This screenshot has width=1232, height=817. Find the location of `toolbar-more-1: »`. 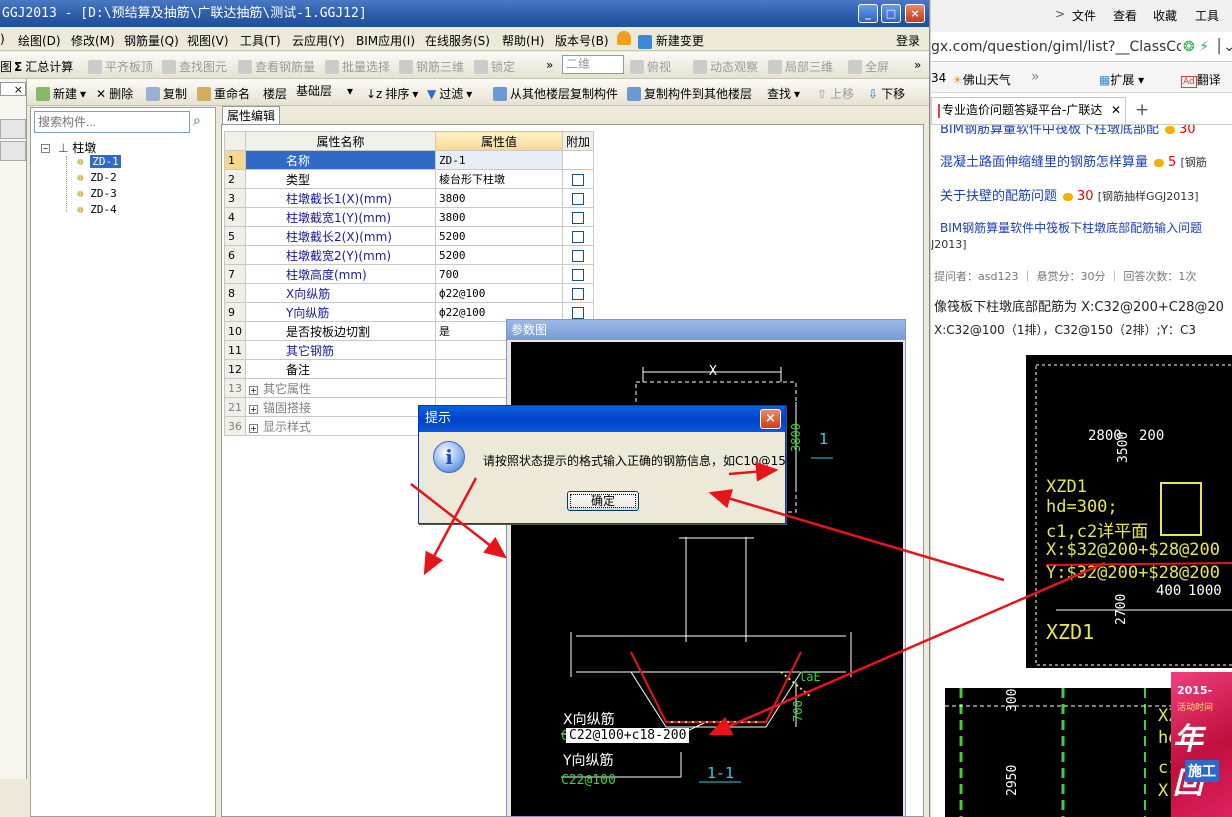

toolbar-more-1: » is located at coordinates (549, 65).